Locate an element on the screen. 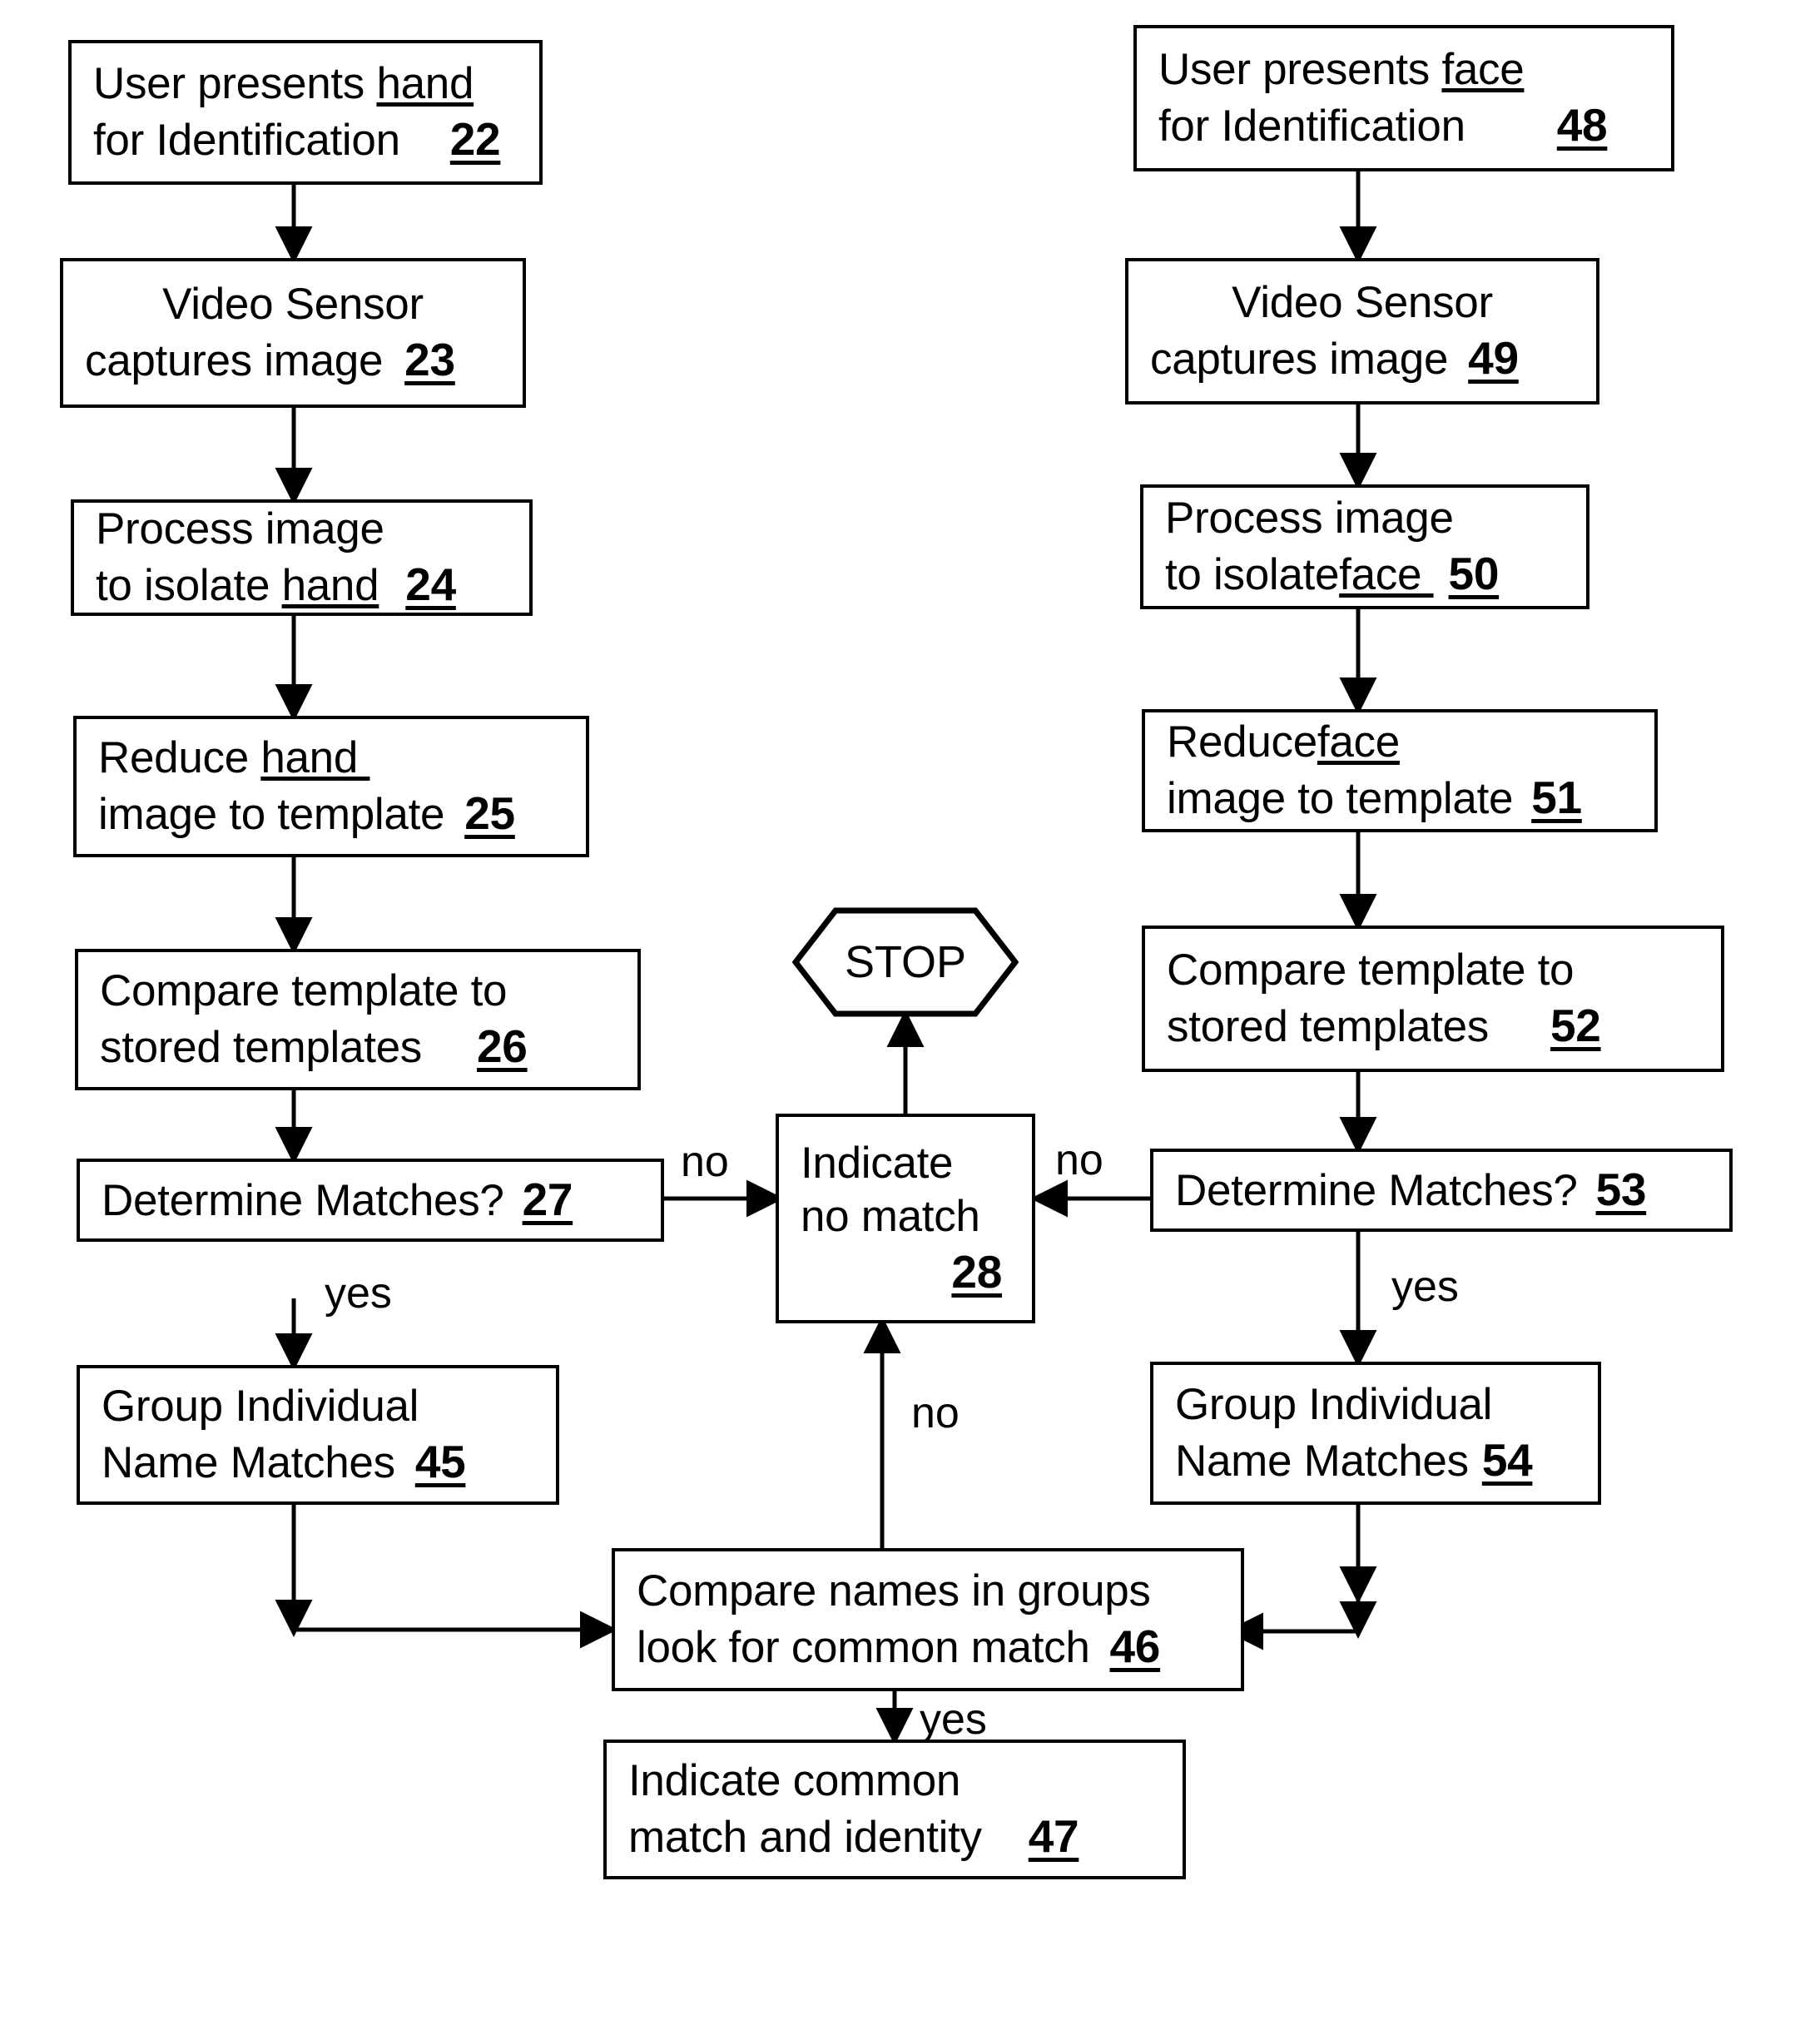 This screenshot has width=1820, height=2025. node-26-compare-template-stored-templates: Compare template to stored templates 26 is located at coordinates (358, 1019).